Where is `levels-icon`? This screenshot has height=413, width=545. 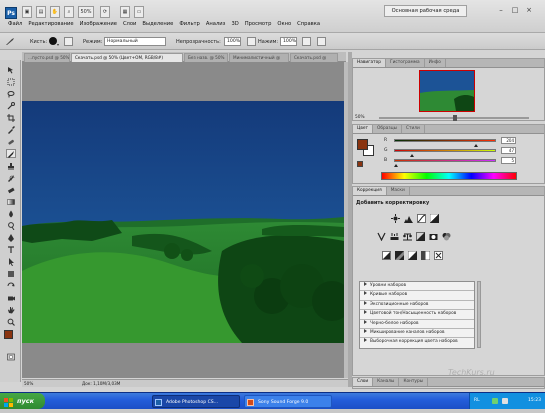 levels-icon is located at coordinates (408, 218).